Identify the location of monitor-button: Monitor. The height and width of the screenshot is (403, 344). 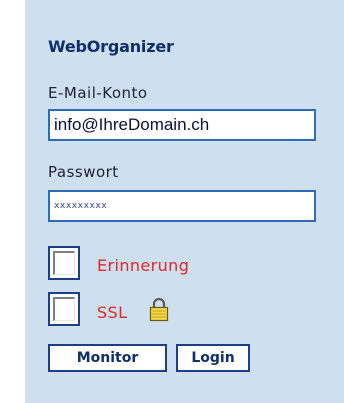
(107, 358).